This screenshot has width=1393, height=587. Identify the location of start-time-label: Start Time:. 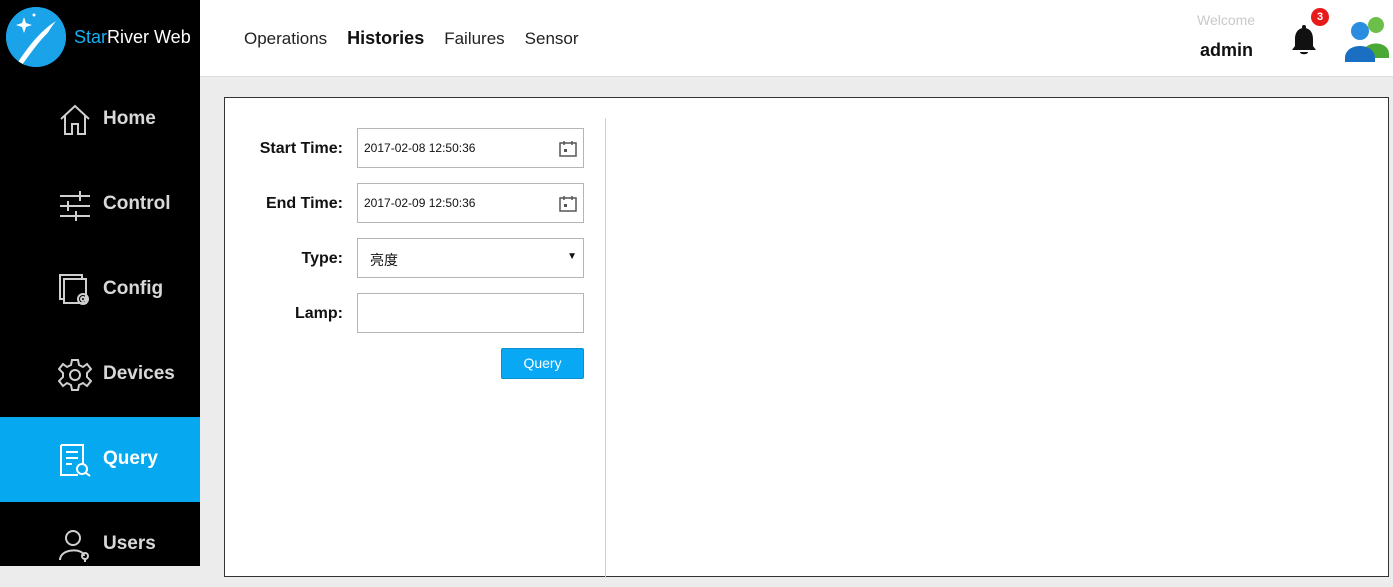
(301, 148).